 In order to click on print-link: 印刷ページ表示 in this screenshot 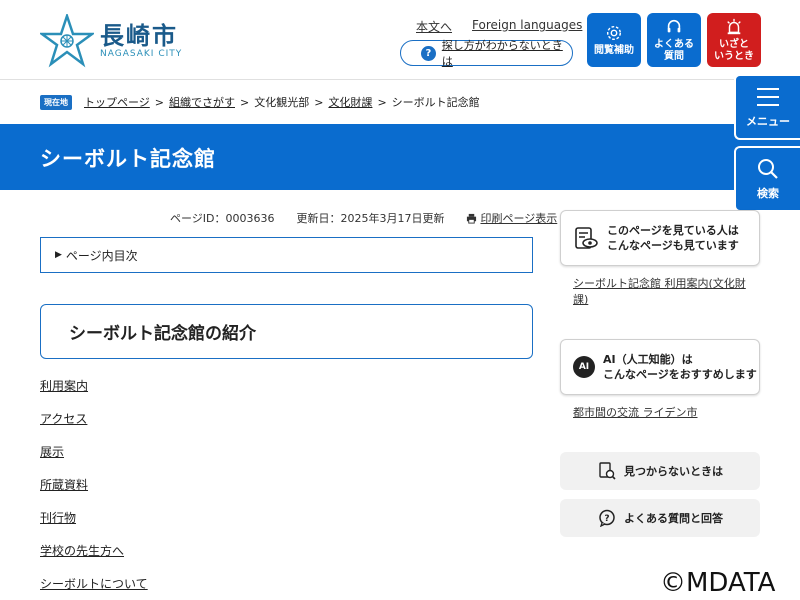, I will do `click(511, 218)`.